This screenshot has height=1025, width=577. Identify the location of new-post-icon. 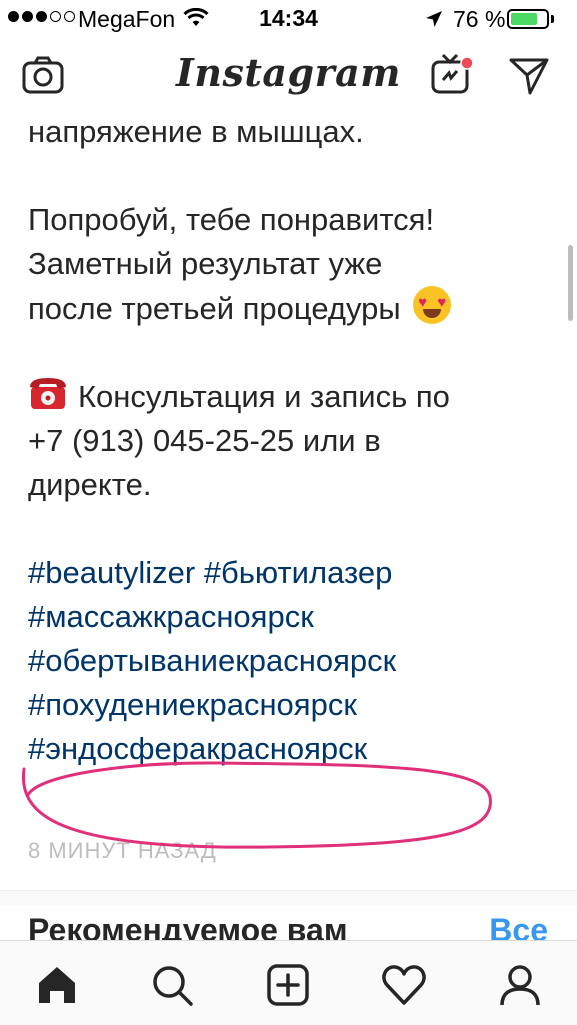
(288, 985).